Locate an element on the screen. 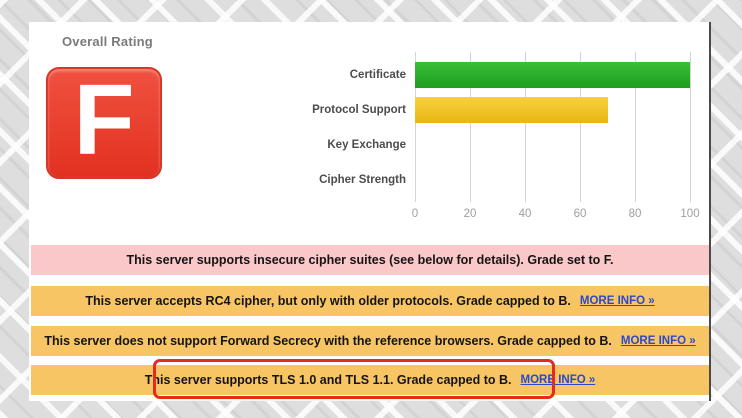  bar-row-key-exchange is located at coordinates (552, 145).